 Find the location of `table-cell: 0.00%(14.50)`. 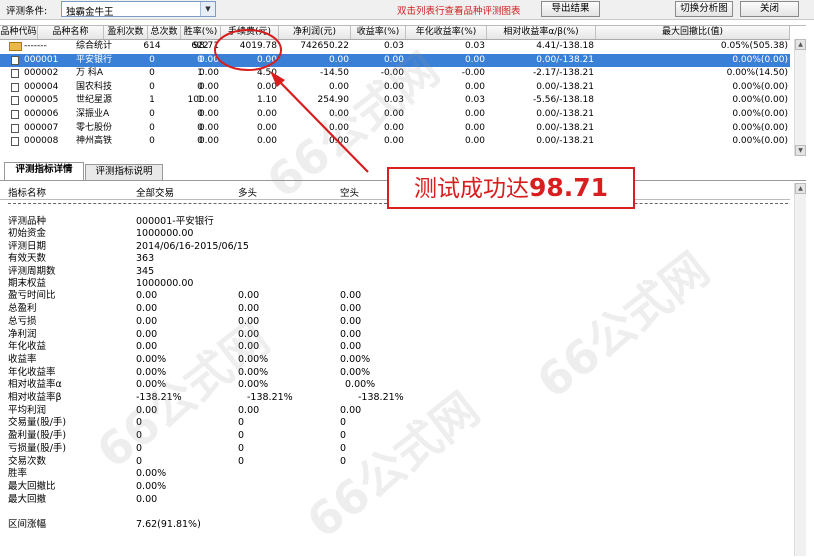

table-cell: 0.00%(14.50) is located at coordinates (757, 73).